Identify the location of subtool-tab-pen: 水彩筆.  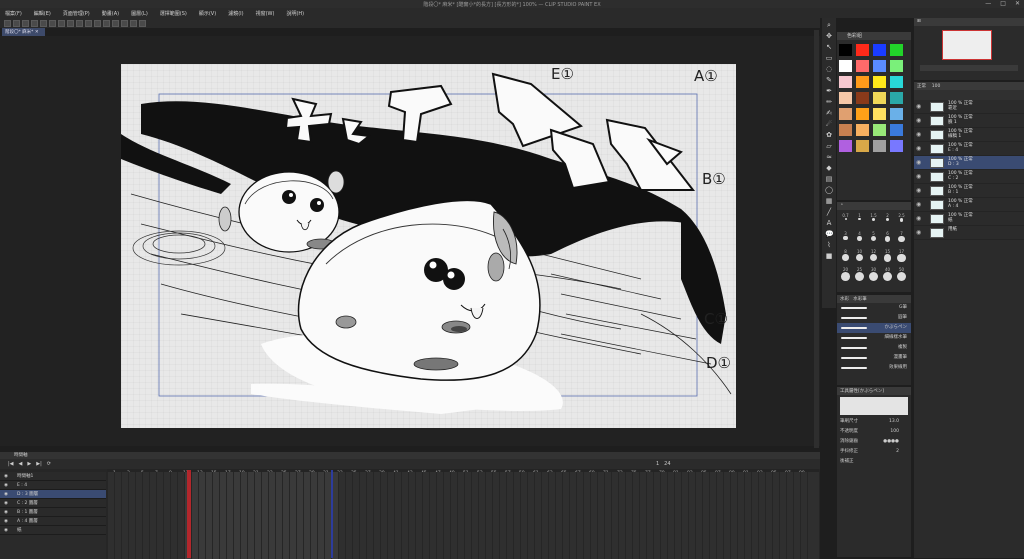
(860, 299).